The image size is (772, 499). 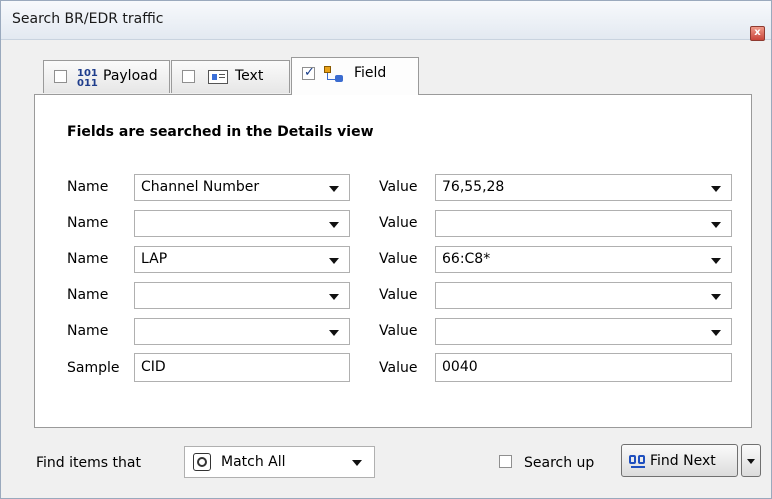 I want to click on tab-field: ✓ Field, so click(x=355, y=76).